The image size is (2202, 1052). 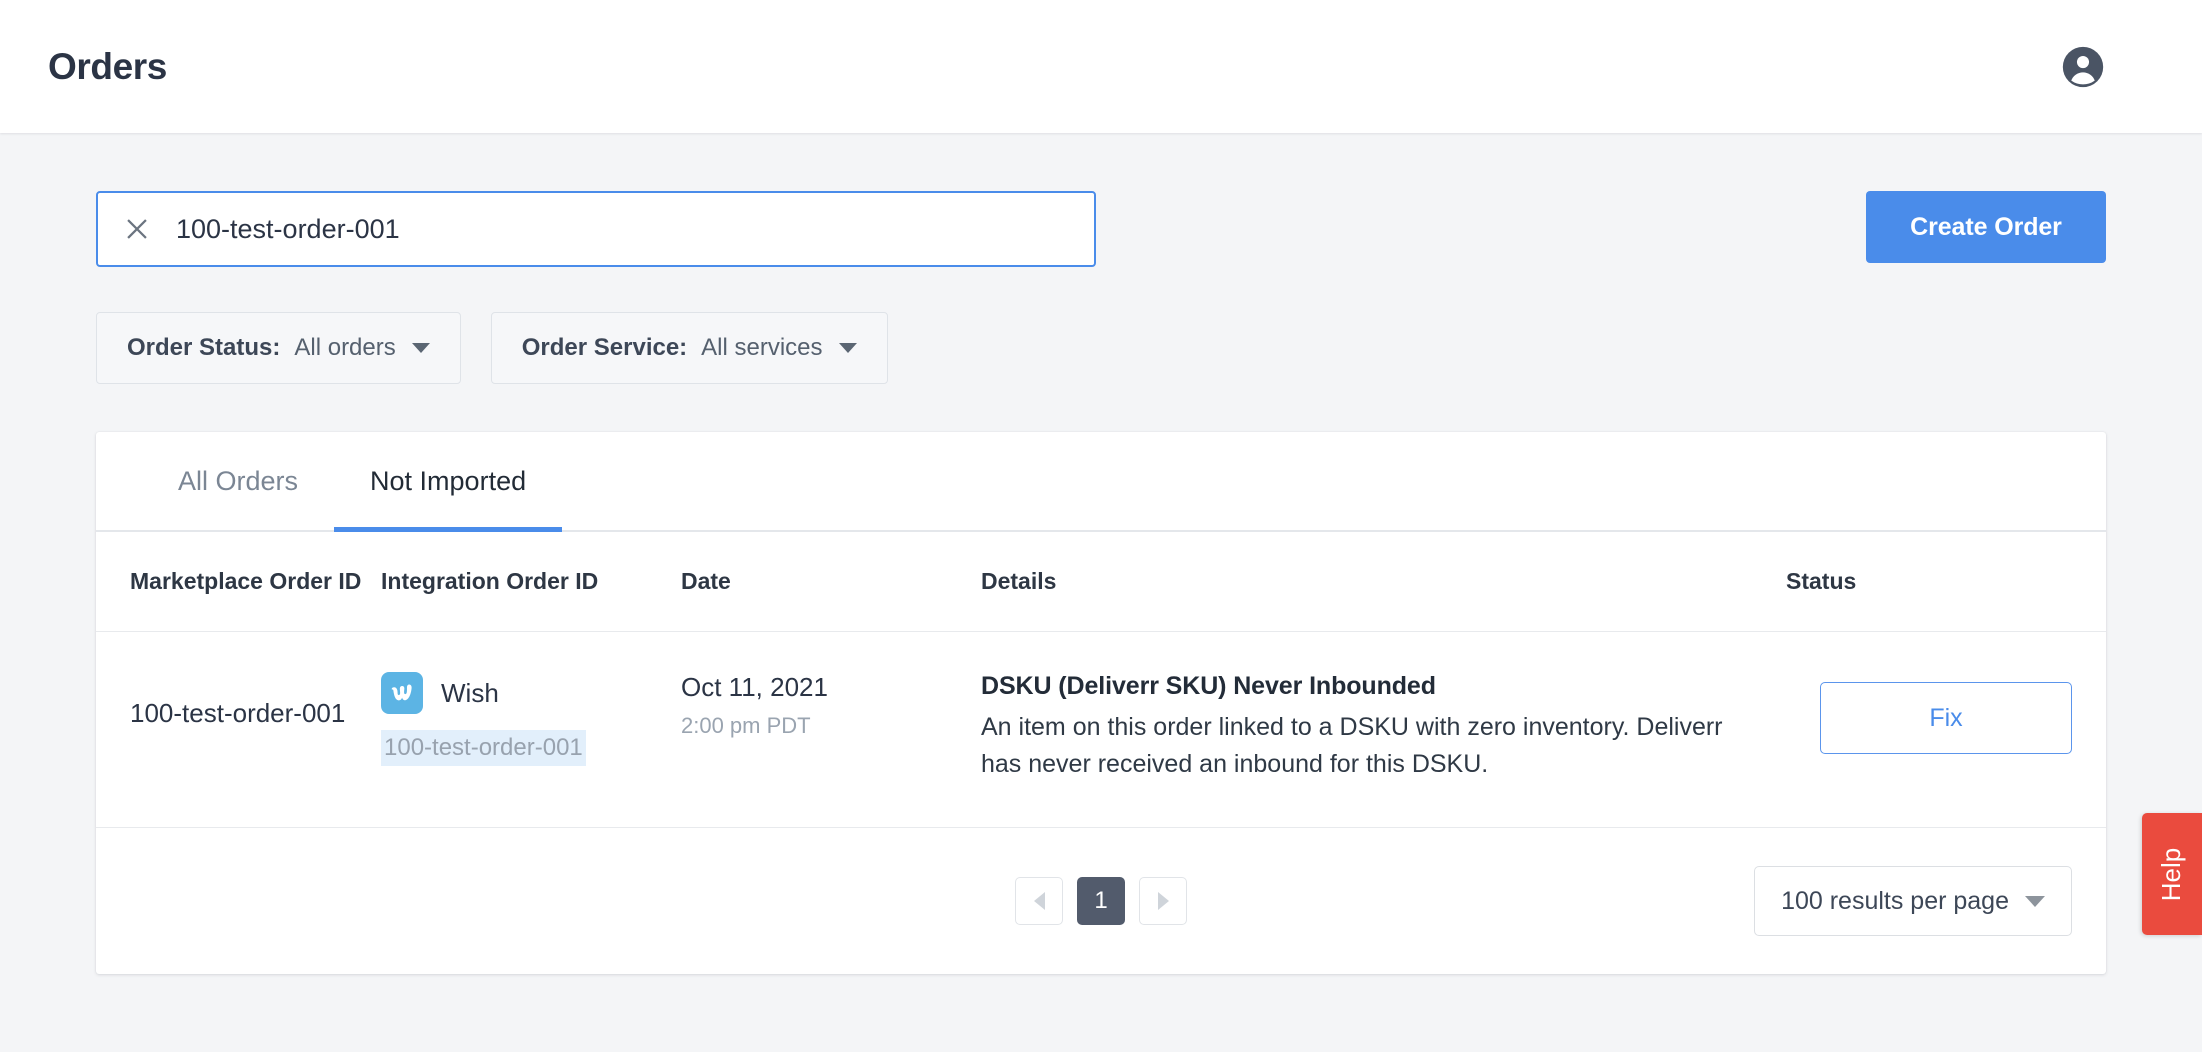 I want to click on filter-order-status-value: All orders, so click(x=345, y=347).